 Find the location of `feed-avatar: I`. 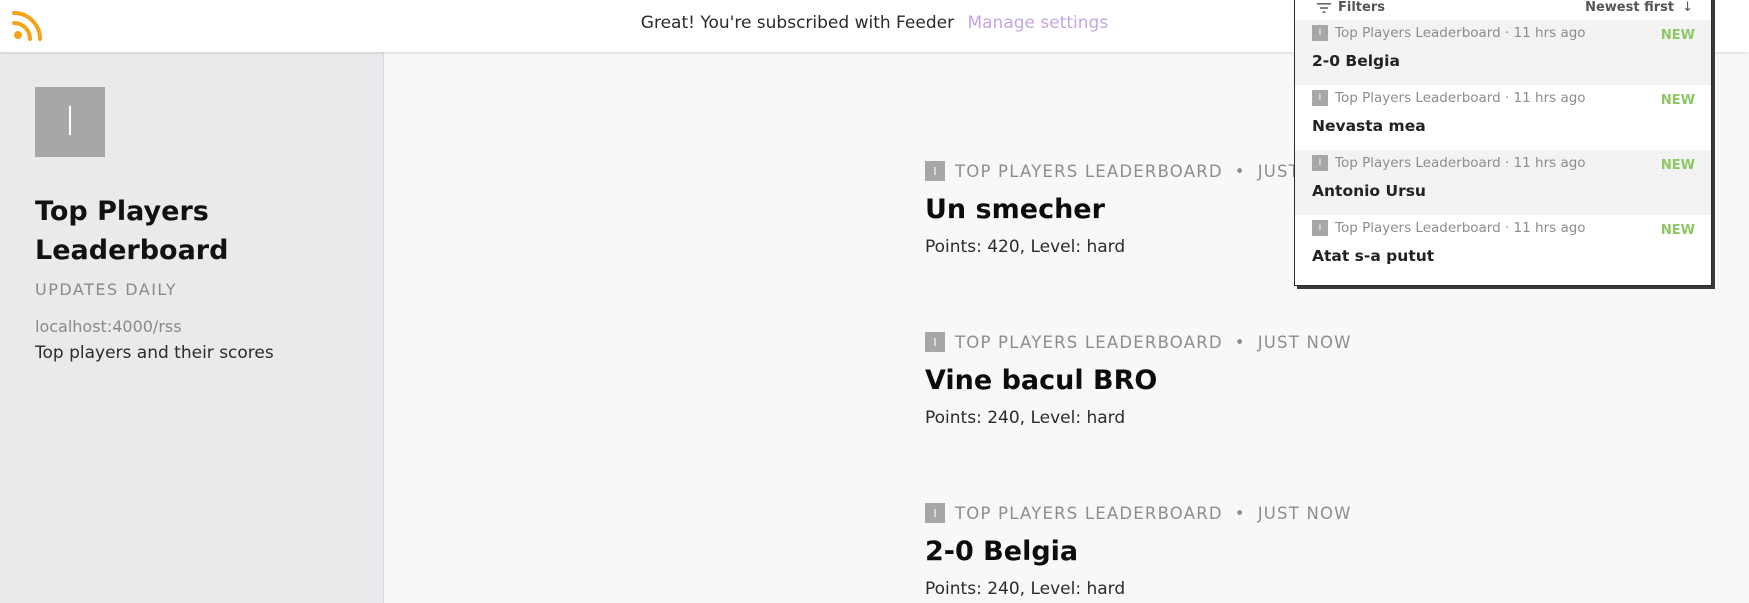

feed-avatar: I is located at coordinates (70, 122).